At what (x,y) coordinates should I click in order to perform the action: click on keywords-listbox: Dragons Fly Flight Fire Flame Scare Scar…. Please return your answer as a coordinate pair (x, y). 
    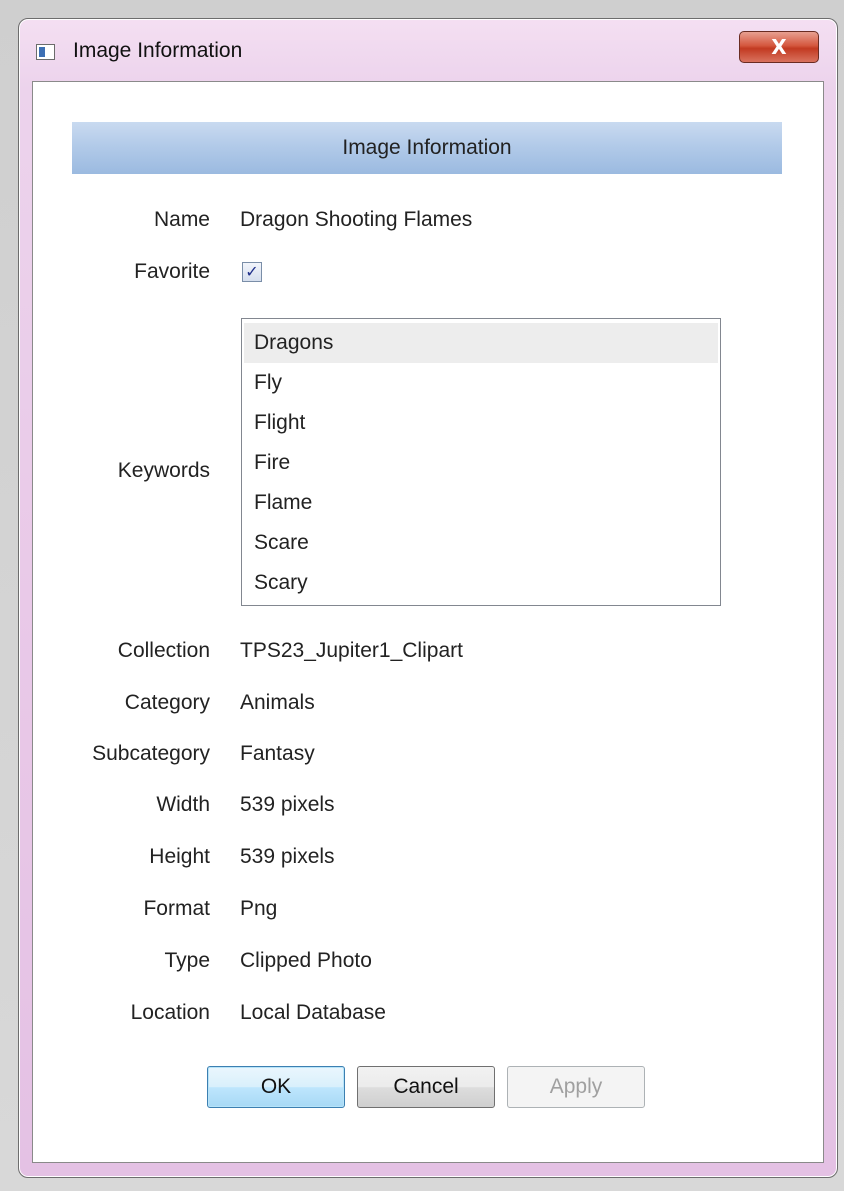
    Looking at the image, I should click on (481, 462).